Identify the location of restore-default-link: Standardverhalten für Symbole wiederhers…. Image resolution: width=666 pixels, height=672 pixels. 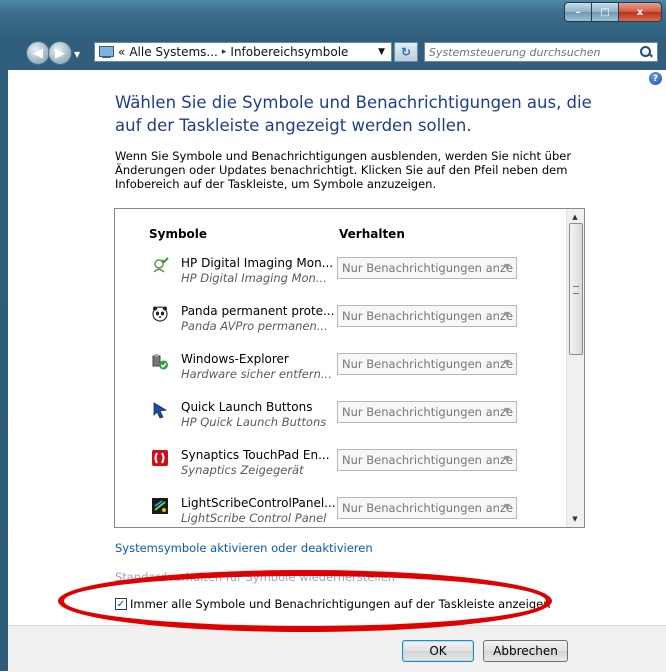
(255, 577).